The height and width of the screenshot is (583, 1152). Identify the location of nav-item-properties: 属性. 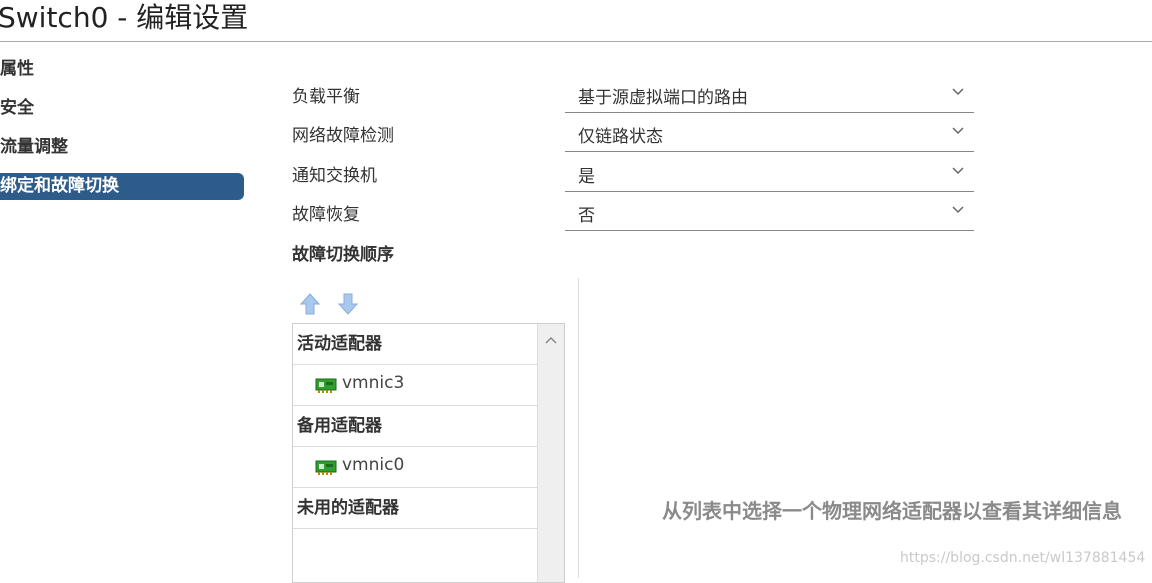
(122, 69).